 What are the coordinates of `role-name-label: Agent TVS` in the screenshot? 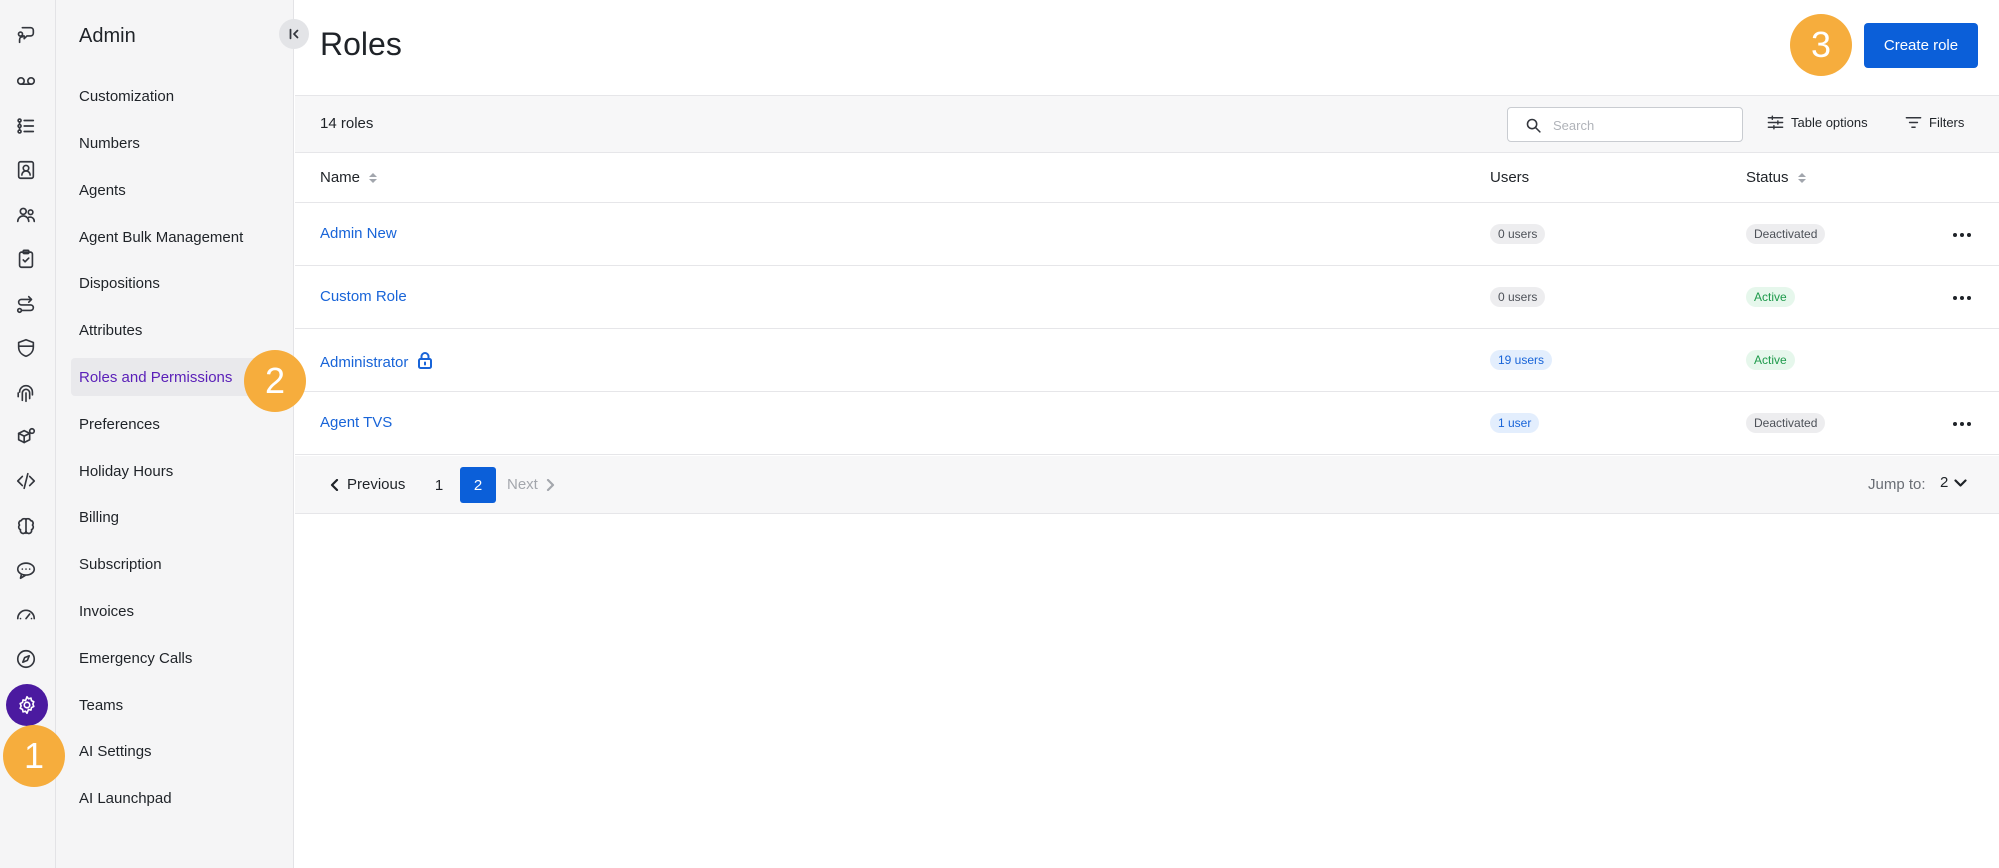 It's located at (356, 422).